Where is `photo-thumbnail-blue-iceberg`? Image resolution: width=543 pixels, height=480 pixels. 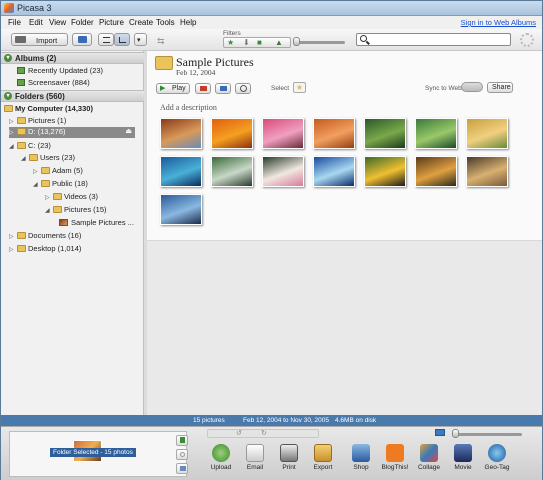 photo-thumbnail-blue-iceberg is located at coordinates (334, 171).